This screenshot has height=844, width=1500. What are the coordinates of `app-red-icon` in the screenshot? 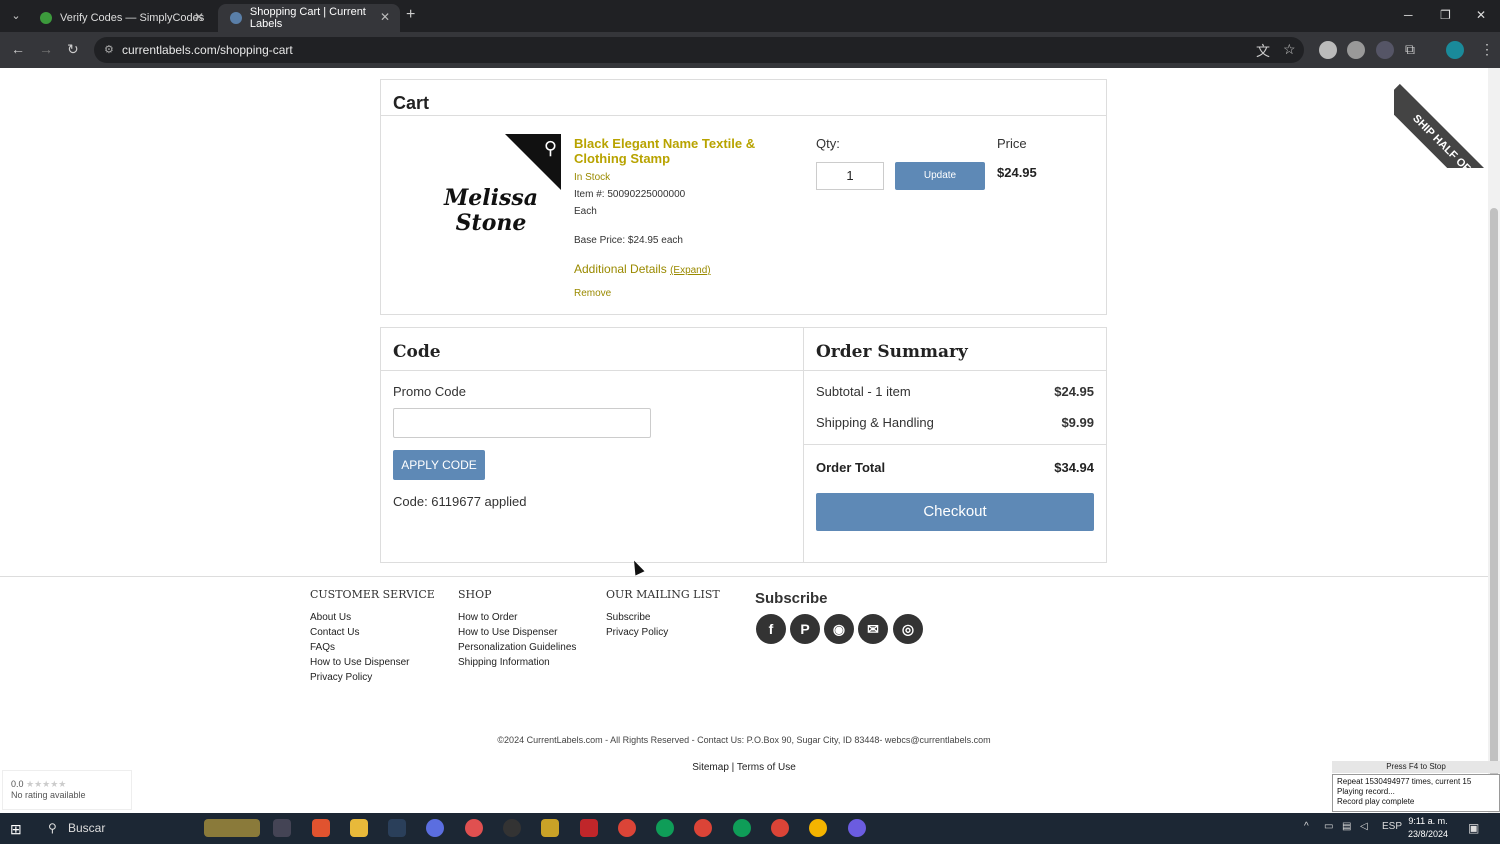 It's located at (474, 828).